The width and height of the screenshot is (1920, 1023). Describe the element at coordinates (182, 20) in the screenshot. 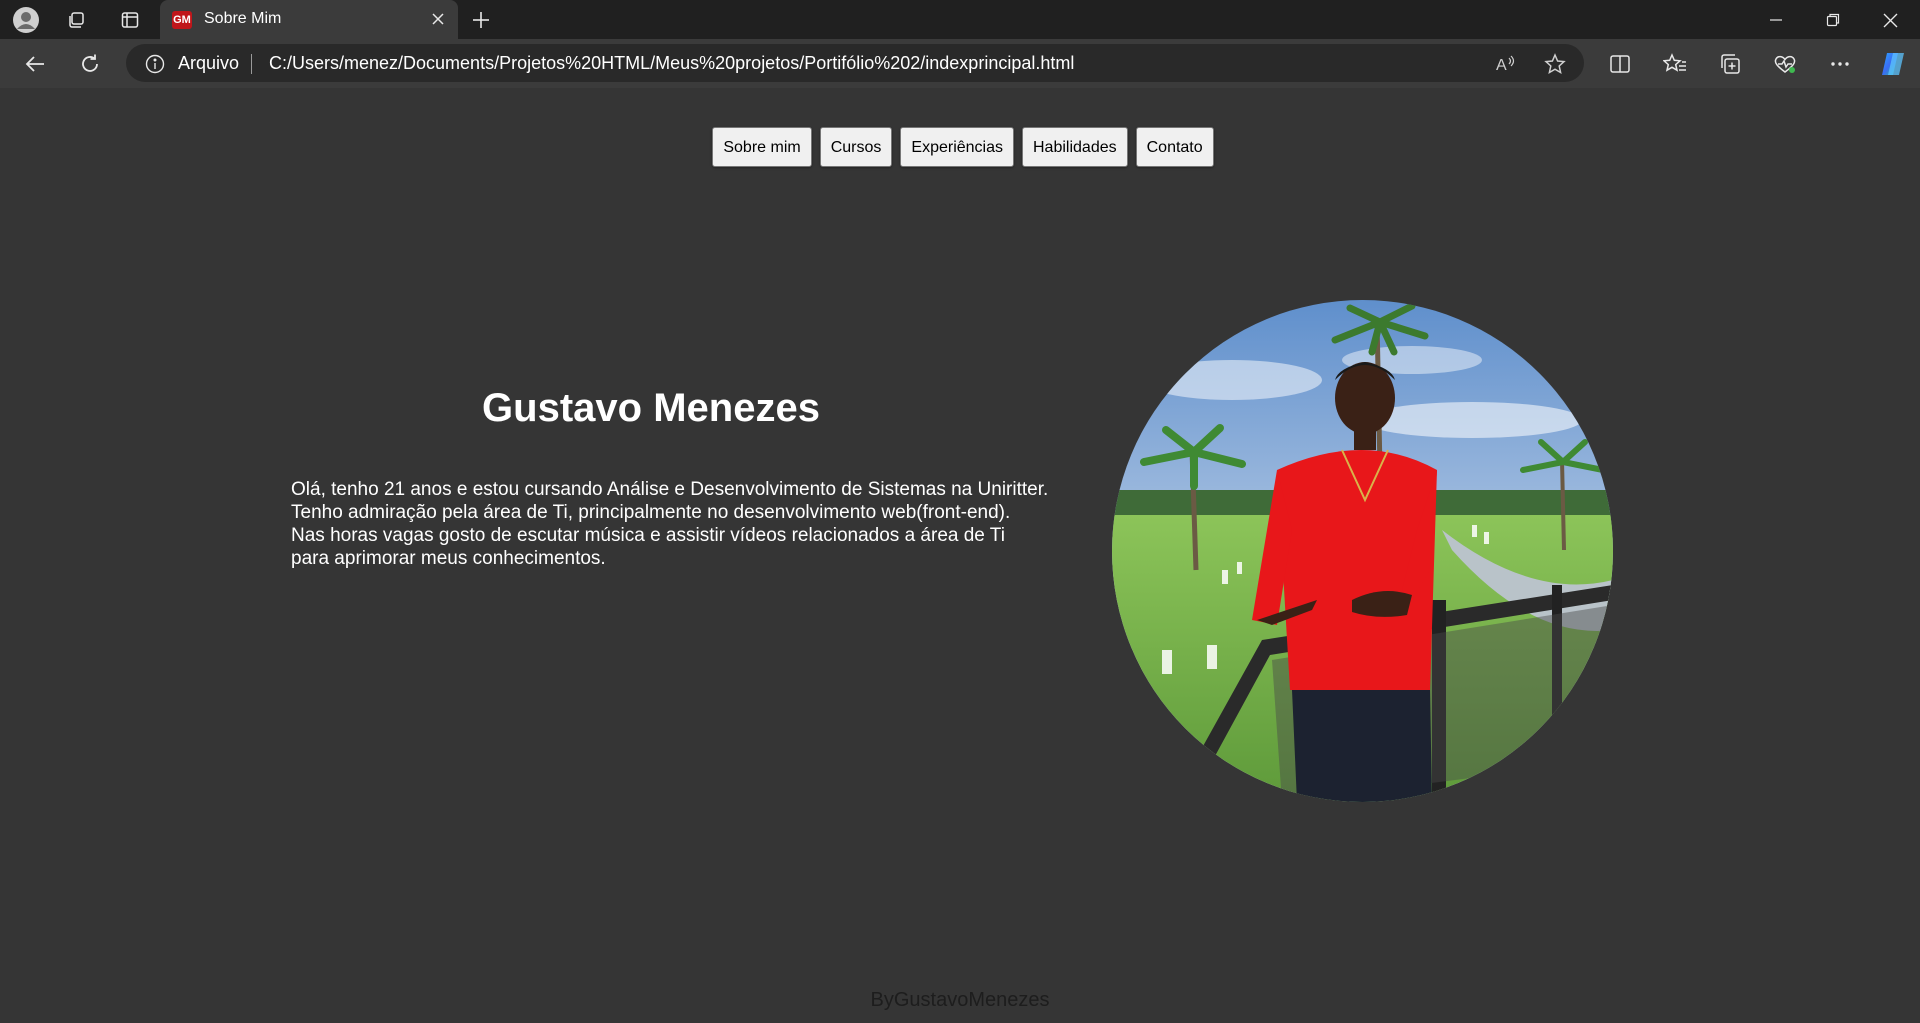

I see `site-favicon: GM` at that location.